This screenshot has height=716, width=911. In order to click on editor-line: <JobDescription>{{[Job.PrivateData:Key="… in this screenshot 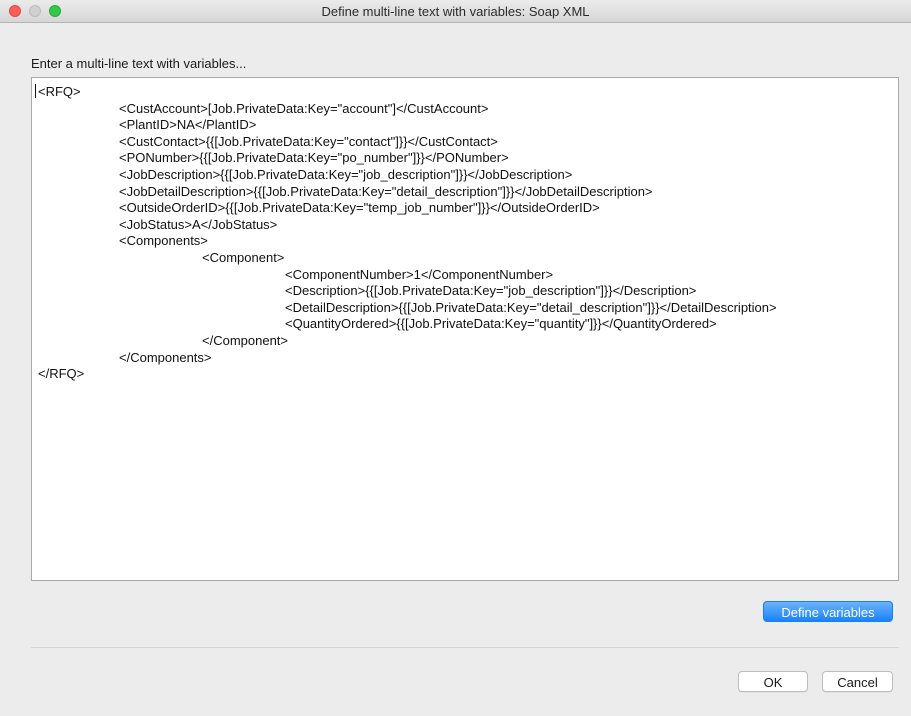, I will do `click(346, 174)`.